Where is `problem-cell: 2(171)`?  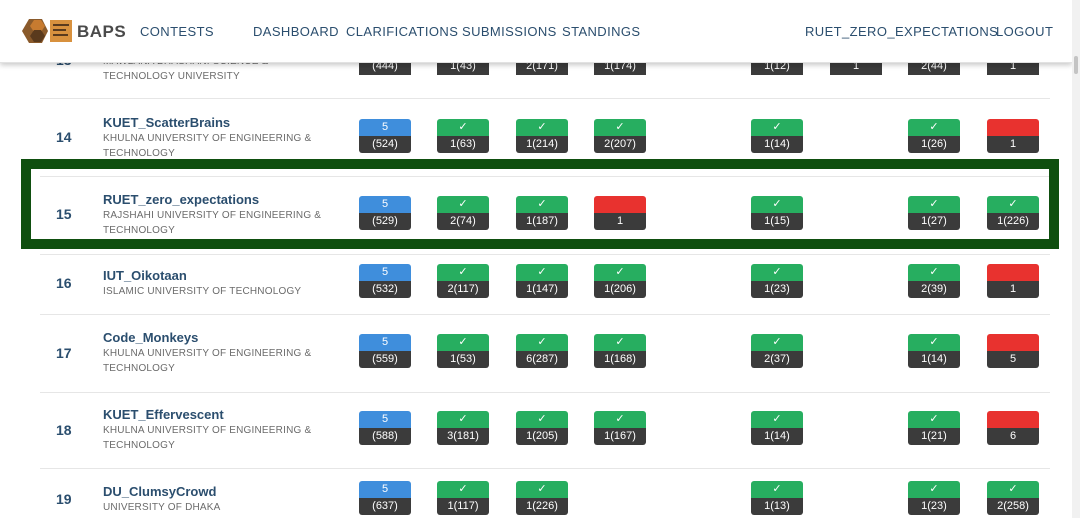 problem-cell: 2(171) is located at coordinates (542, 75).